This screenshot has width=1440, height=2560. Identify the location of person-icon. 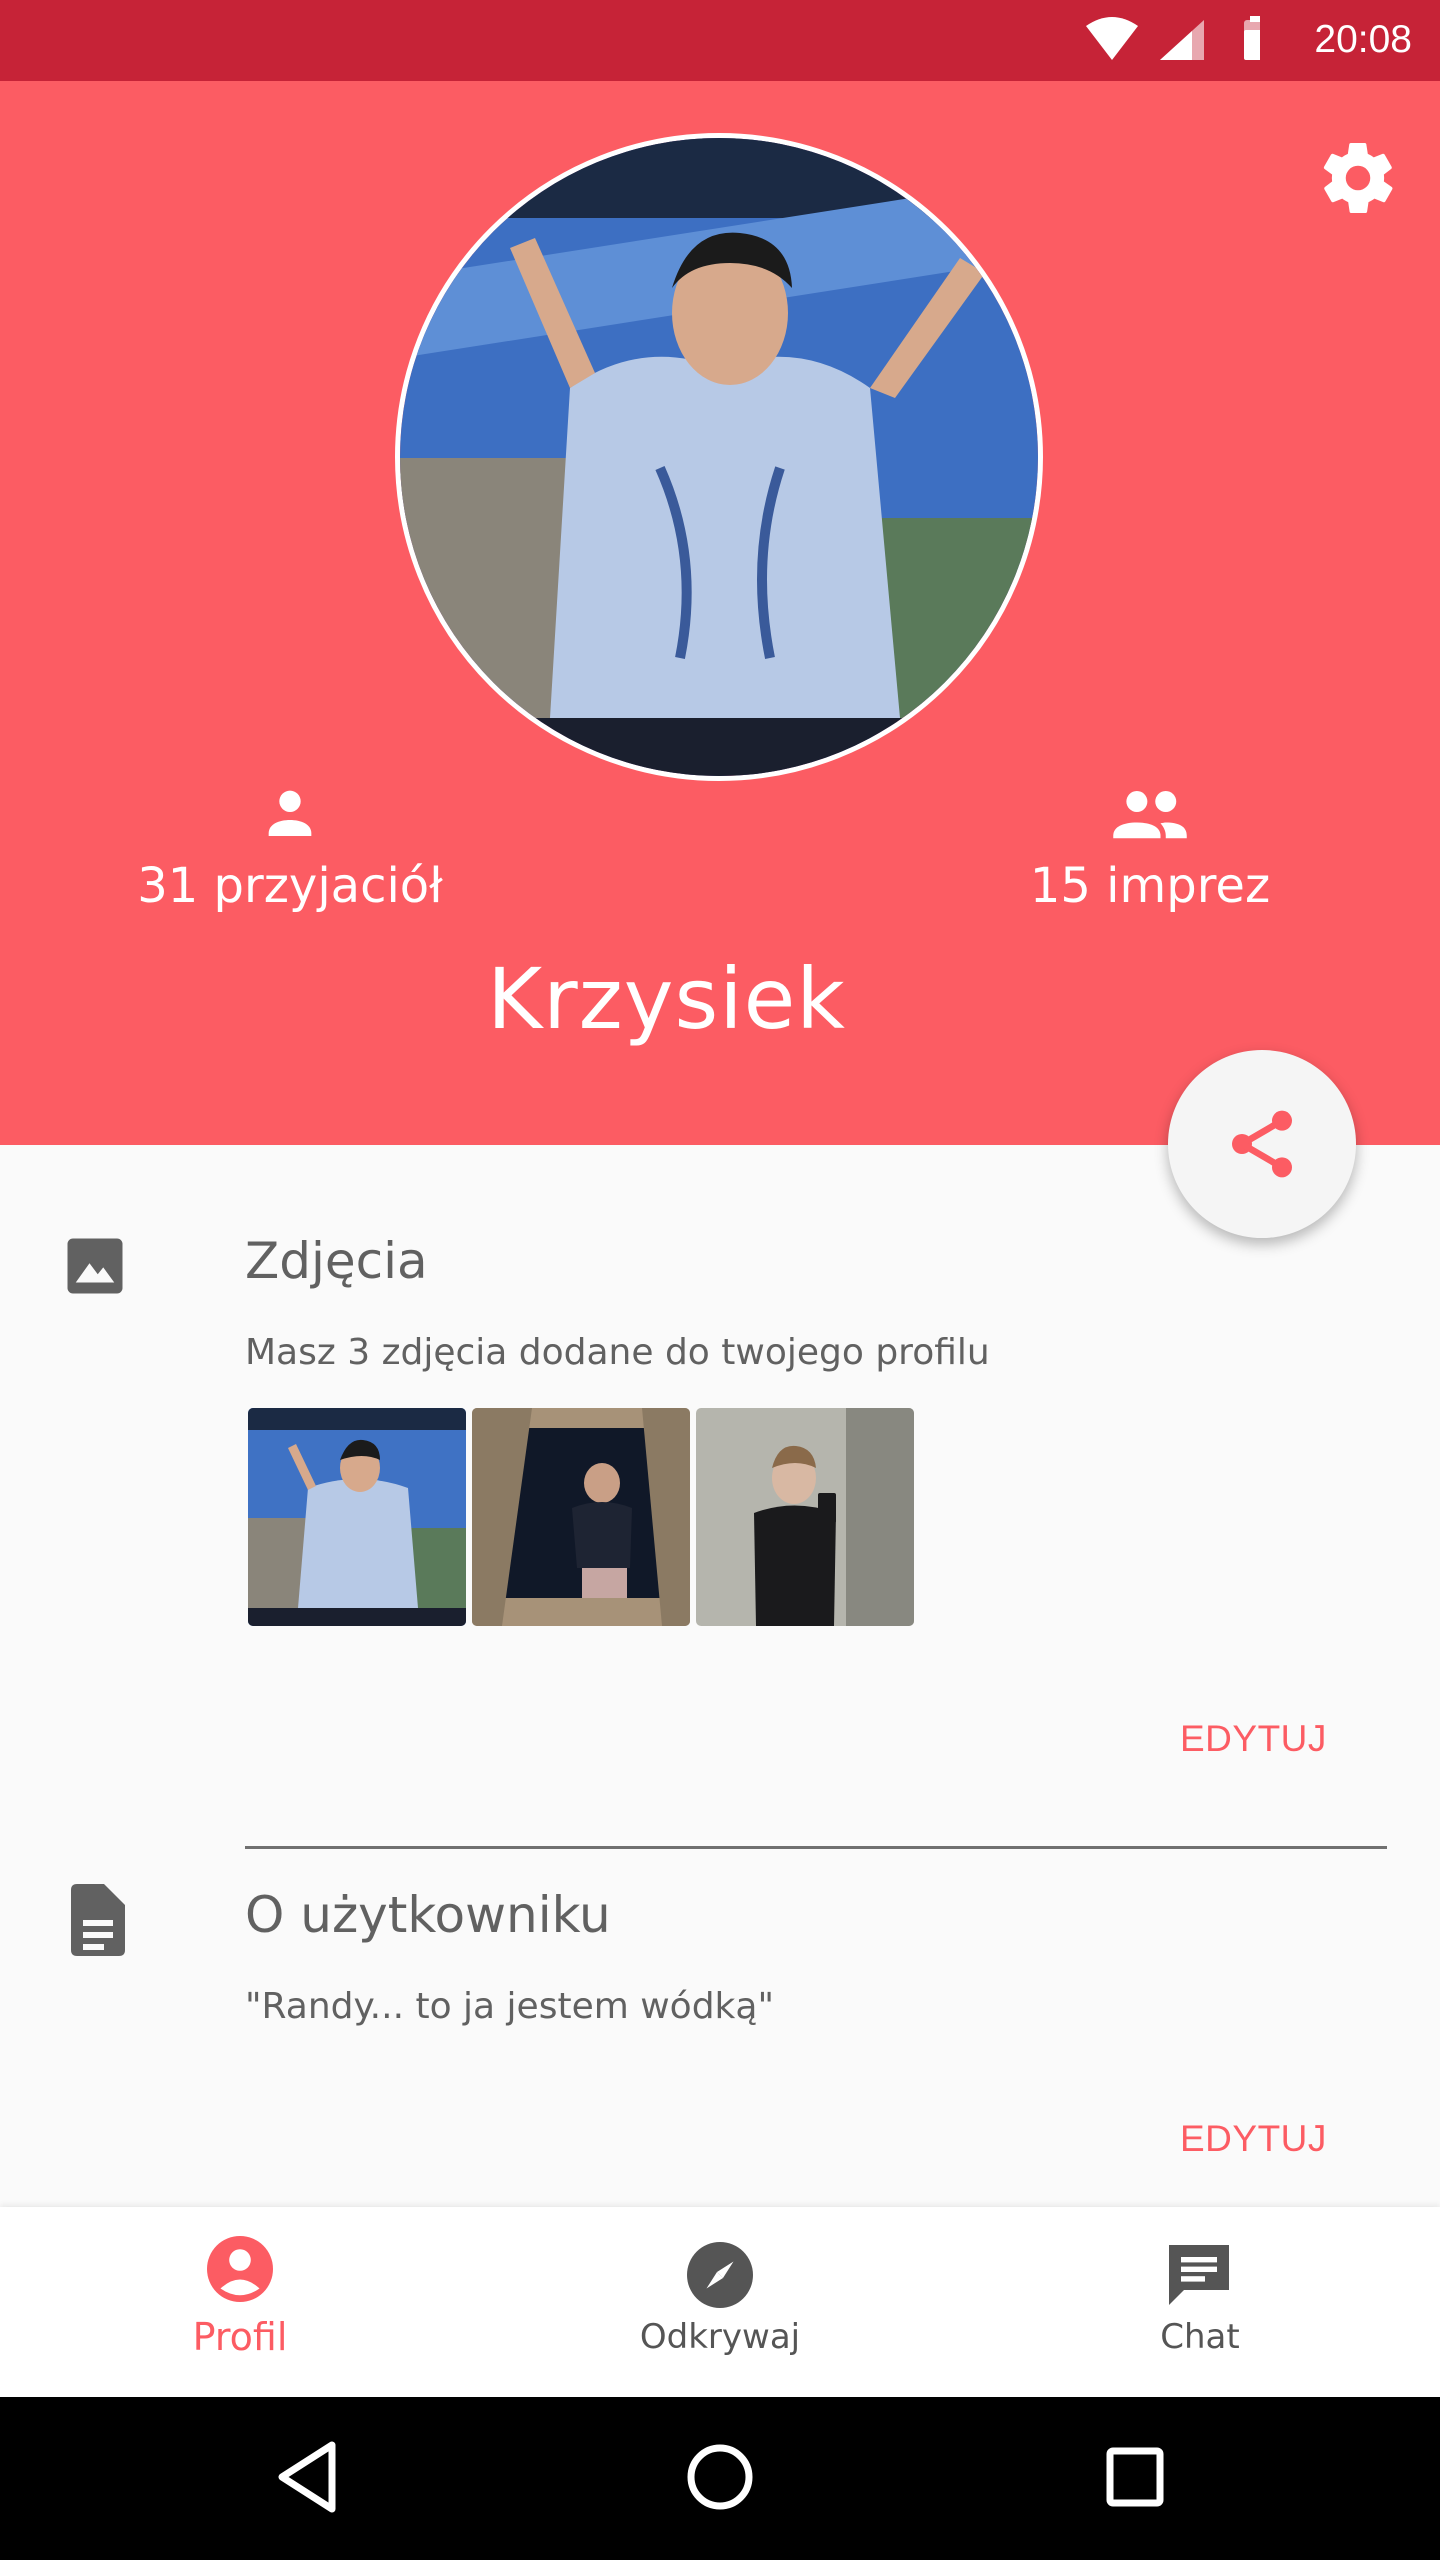
(290, 813).